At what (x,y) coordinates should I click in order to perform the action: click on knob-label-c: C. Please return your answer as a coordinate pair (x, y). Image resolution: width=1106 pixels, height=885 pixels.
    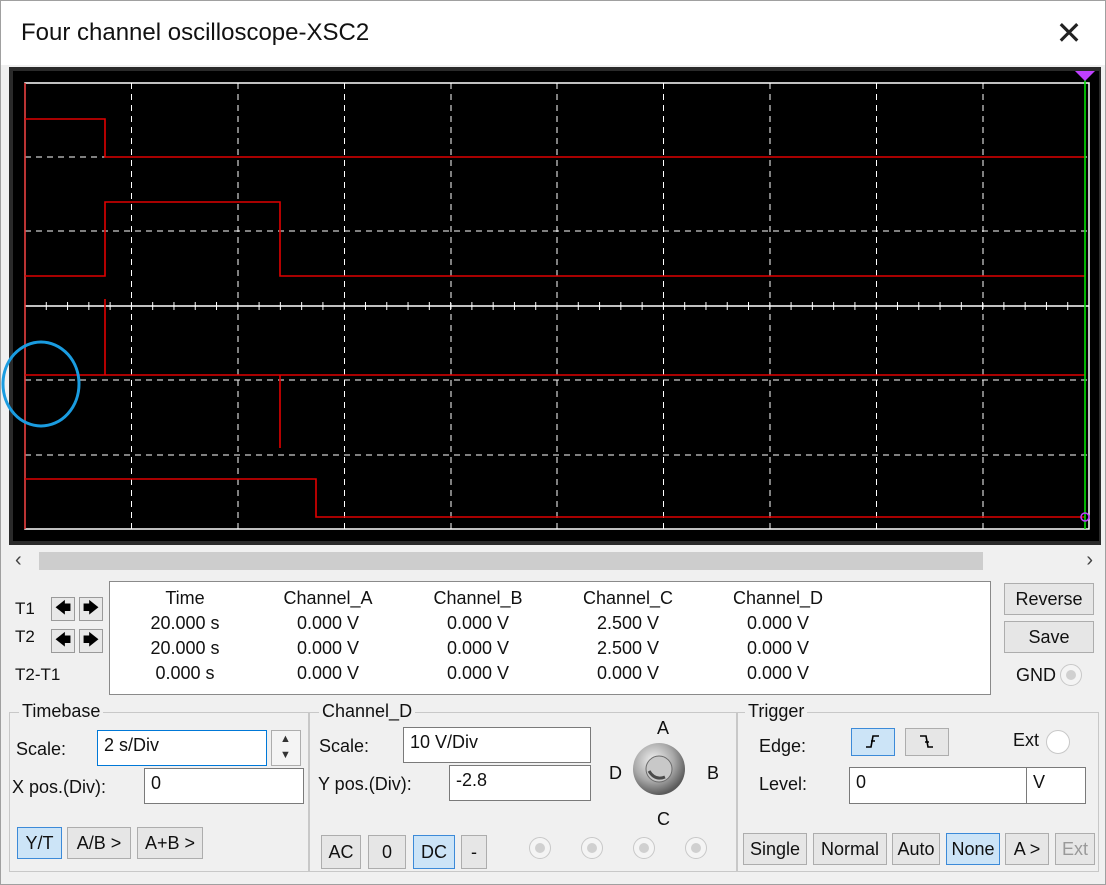
    Looking at the image, I should click on (663, 819).